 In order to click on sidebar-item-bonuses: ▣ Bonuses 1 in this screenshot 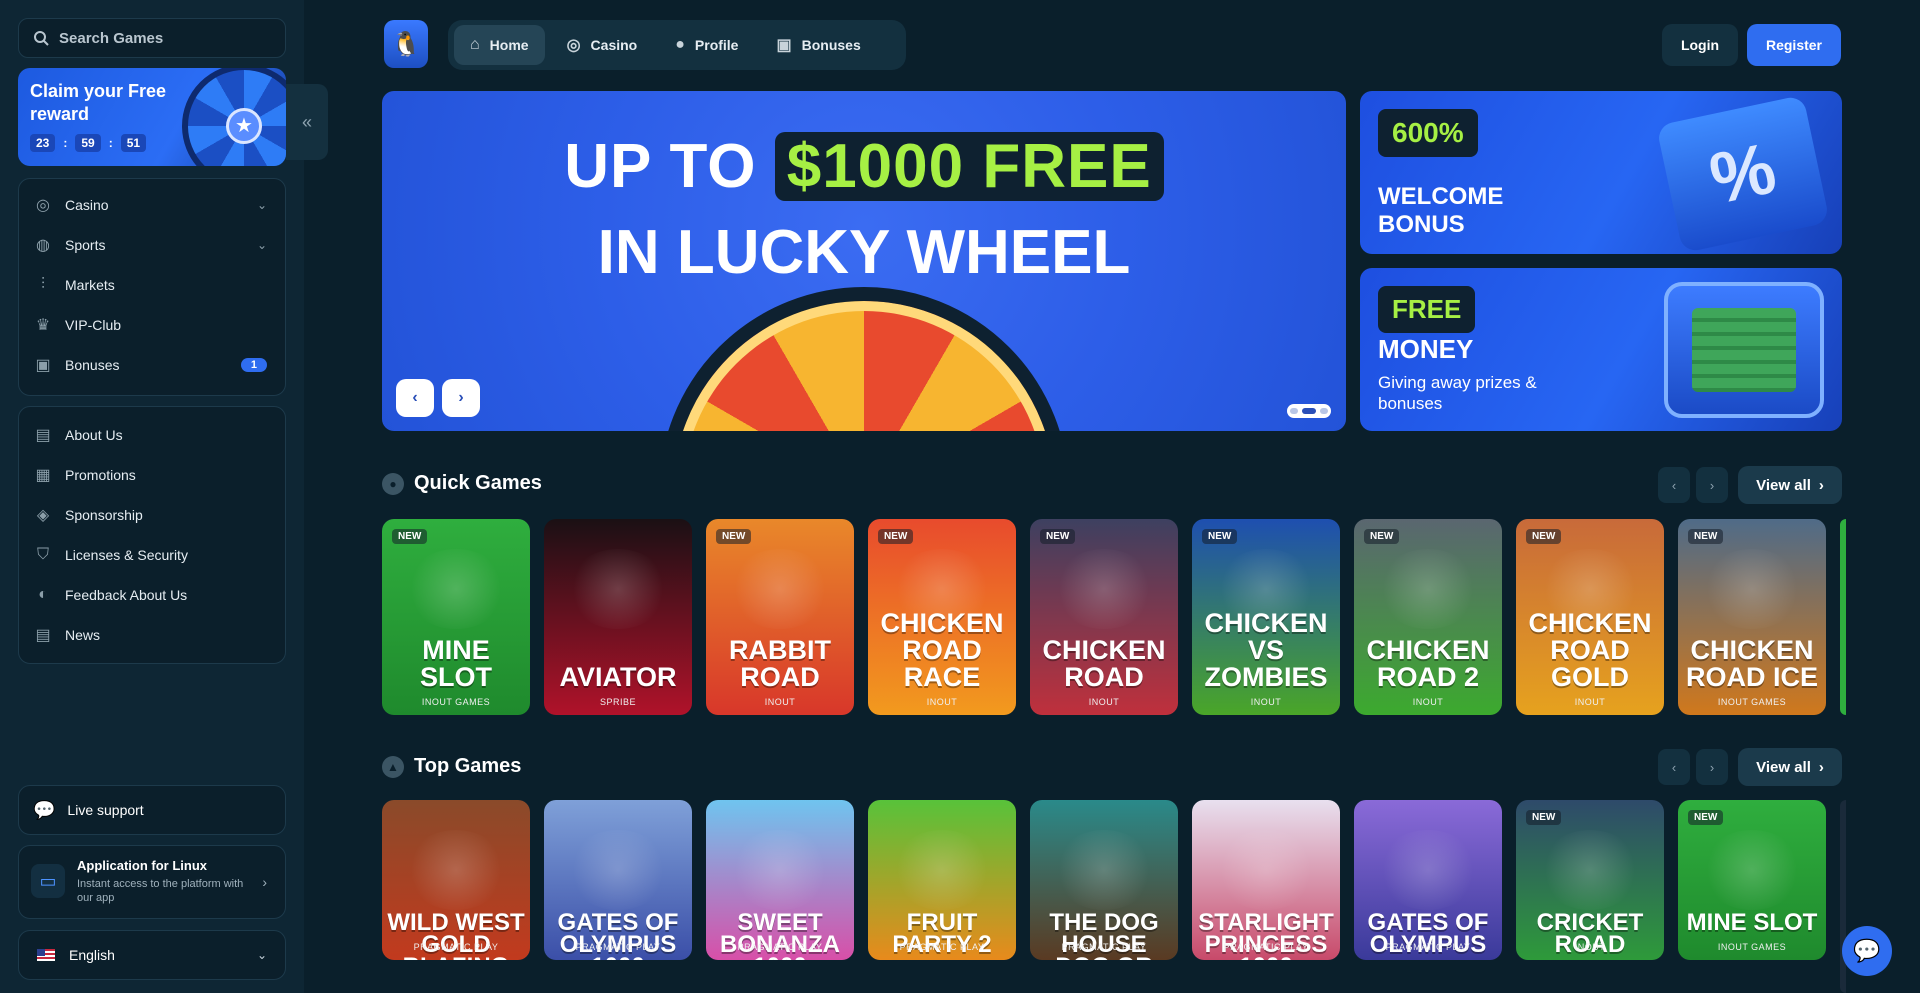, I will do `click(152, 365)`.